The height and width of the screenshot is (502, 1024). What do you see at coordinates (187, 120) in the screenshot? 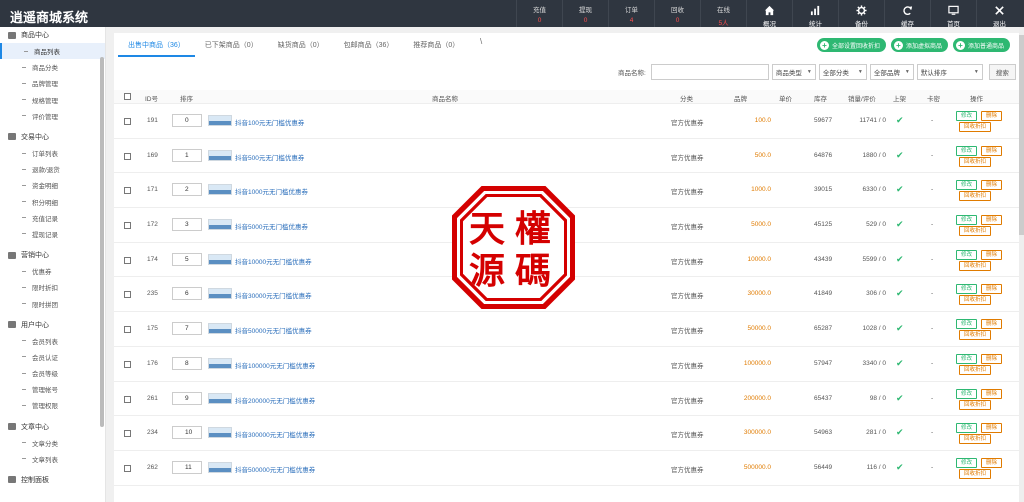
I see `sort-input: 0` at bounding box center [187, 120].